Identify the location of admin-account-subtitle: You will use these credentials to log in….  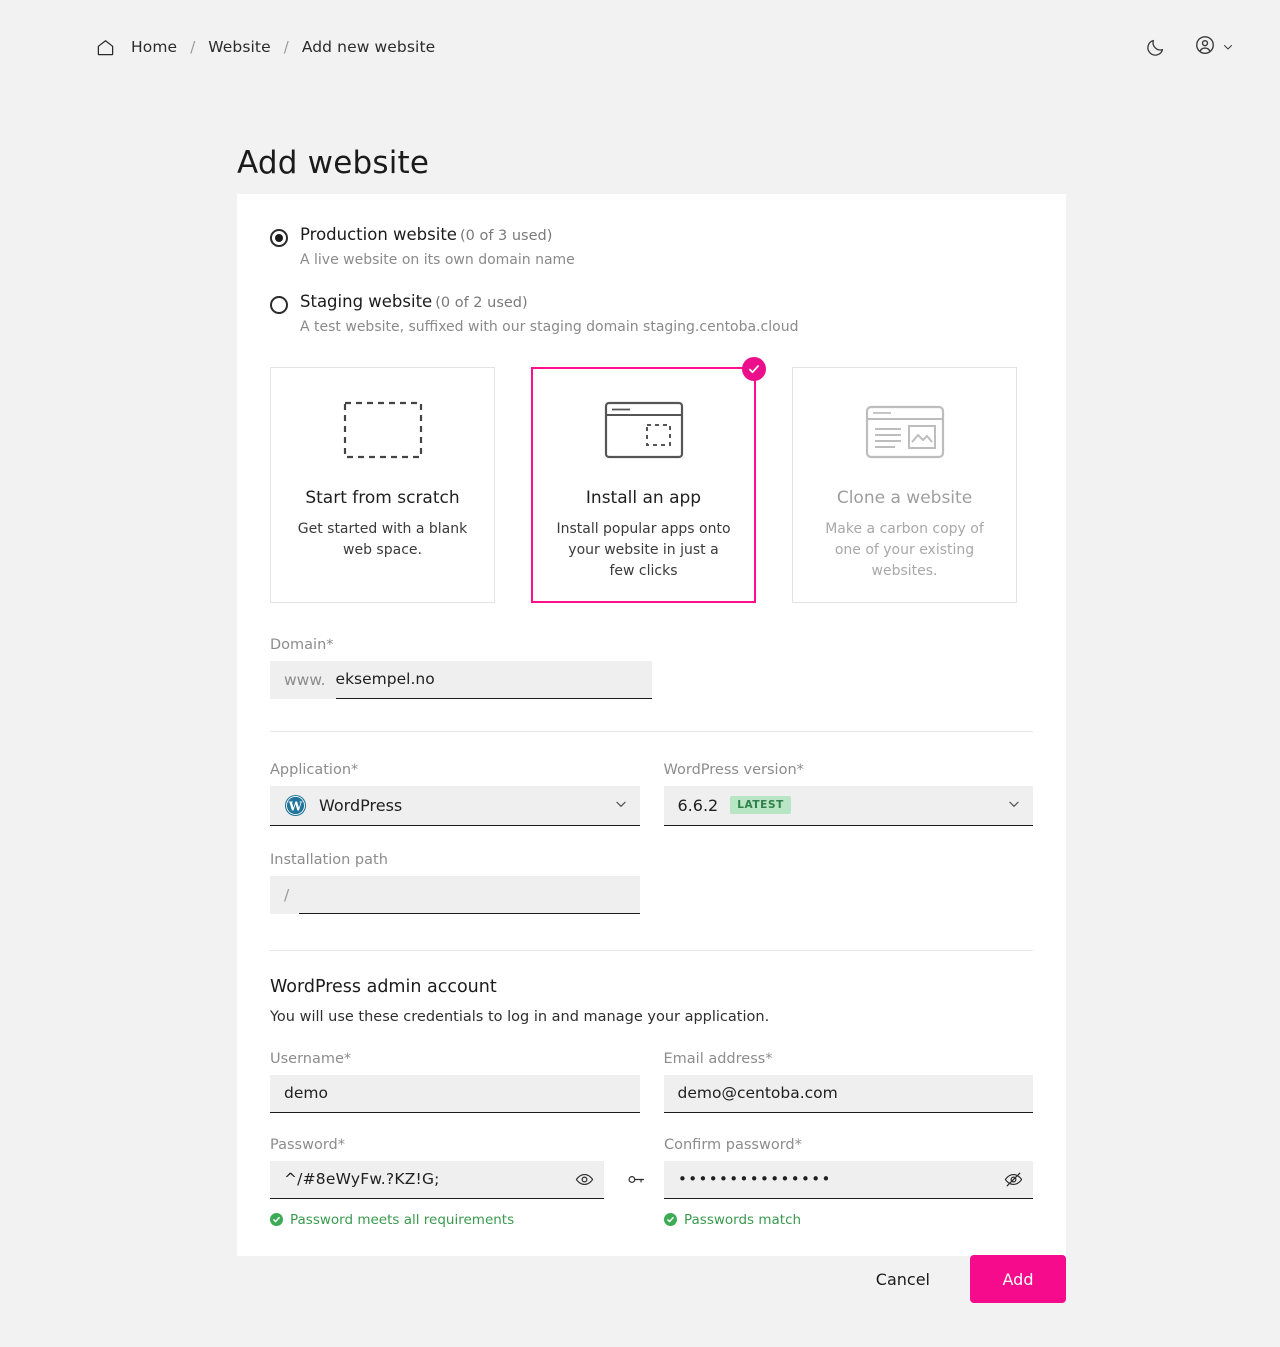
(520, 1016).